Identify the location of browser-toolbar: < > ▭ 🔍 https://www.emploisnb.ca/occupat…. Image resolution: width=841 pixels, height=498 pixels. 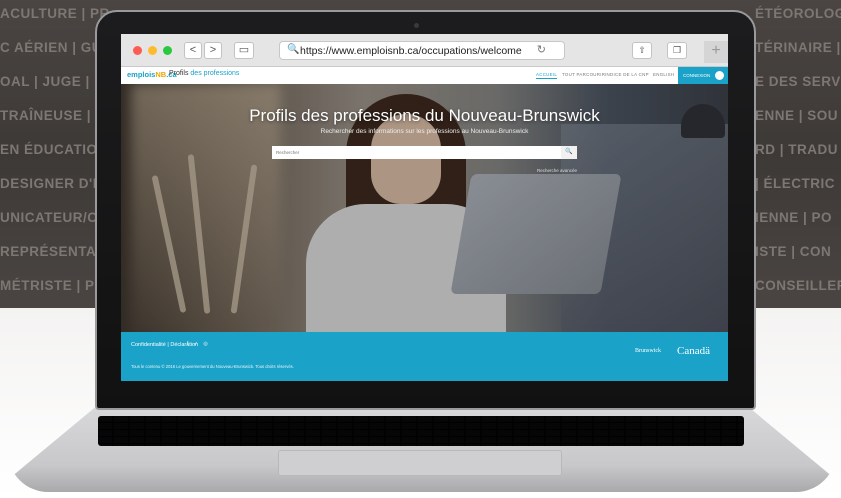
(424, 50).